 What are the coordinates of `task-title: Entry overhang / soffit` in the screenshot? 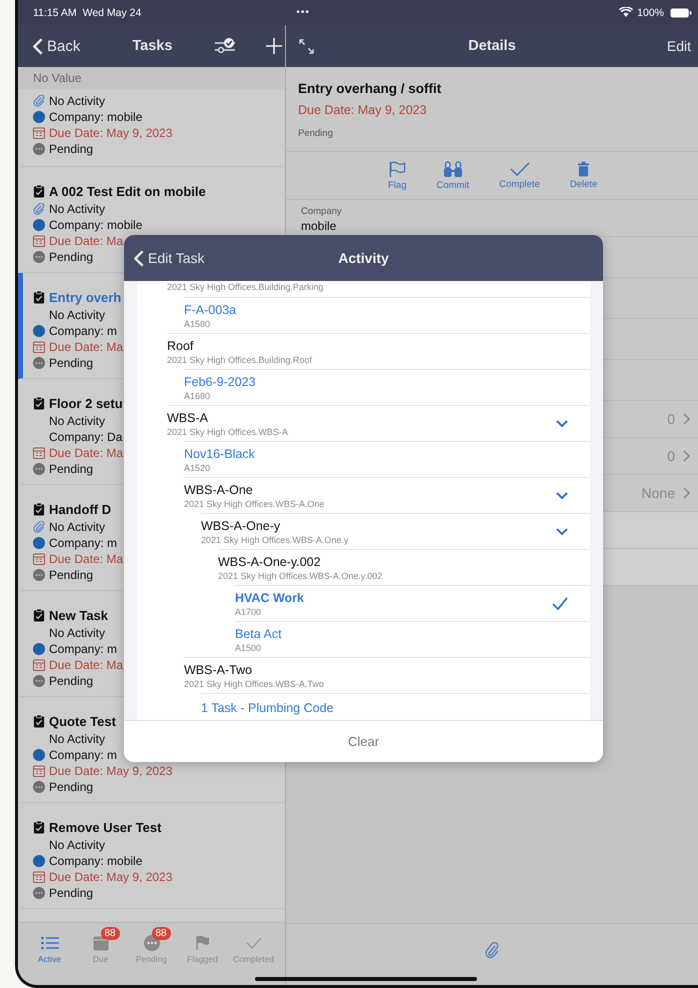 It's located at (370, 88).